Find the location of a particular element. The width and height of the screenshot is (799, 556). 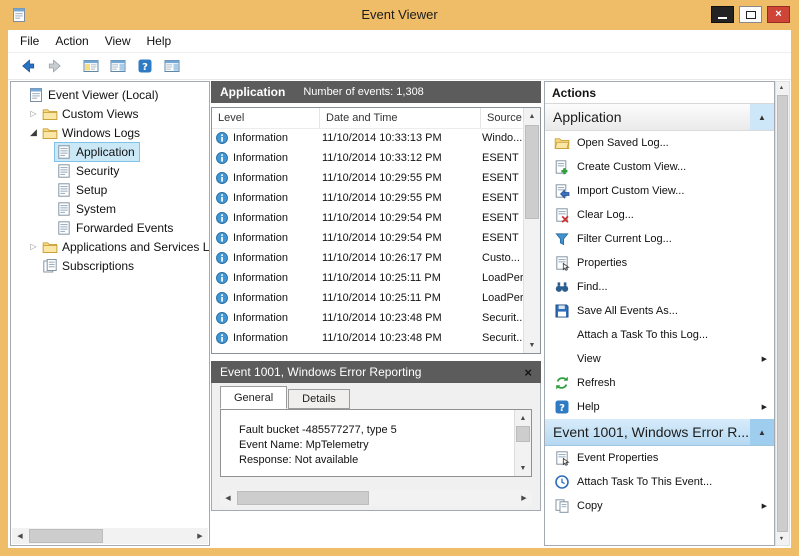

minimize-button is located at coordinates (722, 14).